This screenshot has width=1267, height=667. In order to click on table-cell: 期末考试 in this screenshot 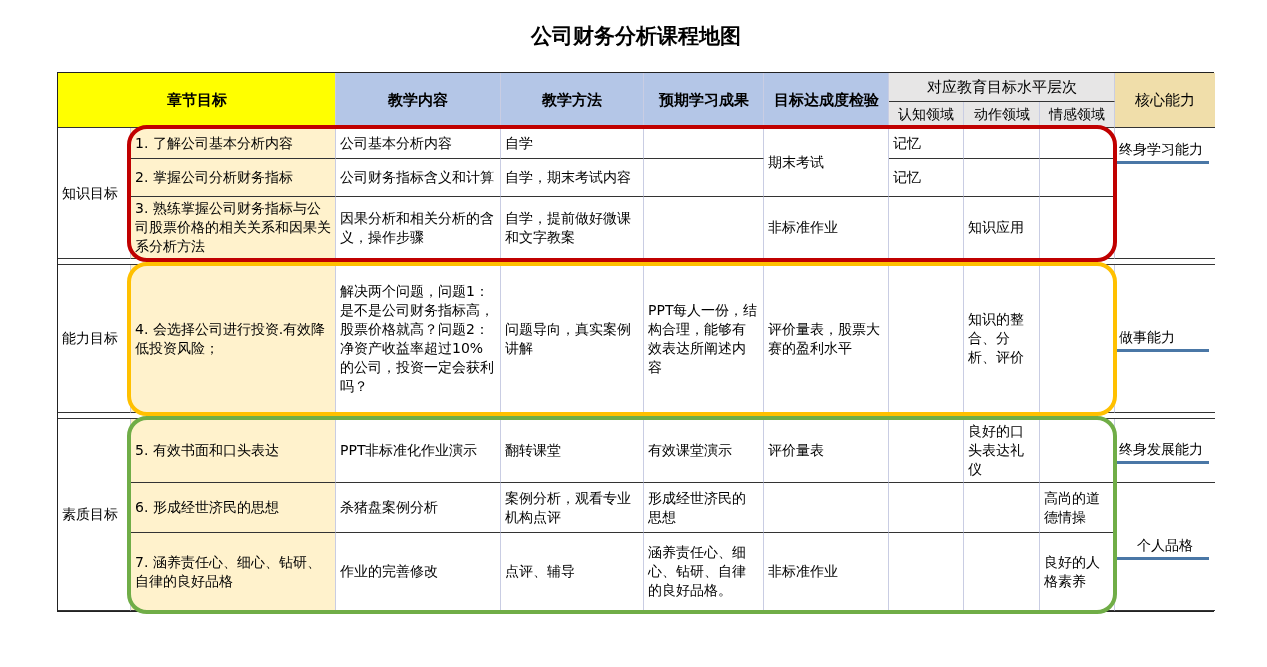, I will do `click(826, 162)`.